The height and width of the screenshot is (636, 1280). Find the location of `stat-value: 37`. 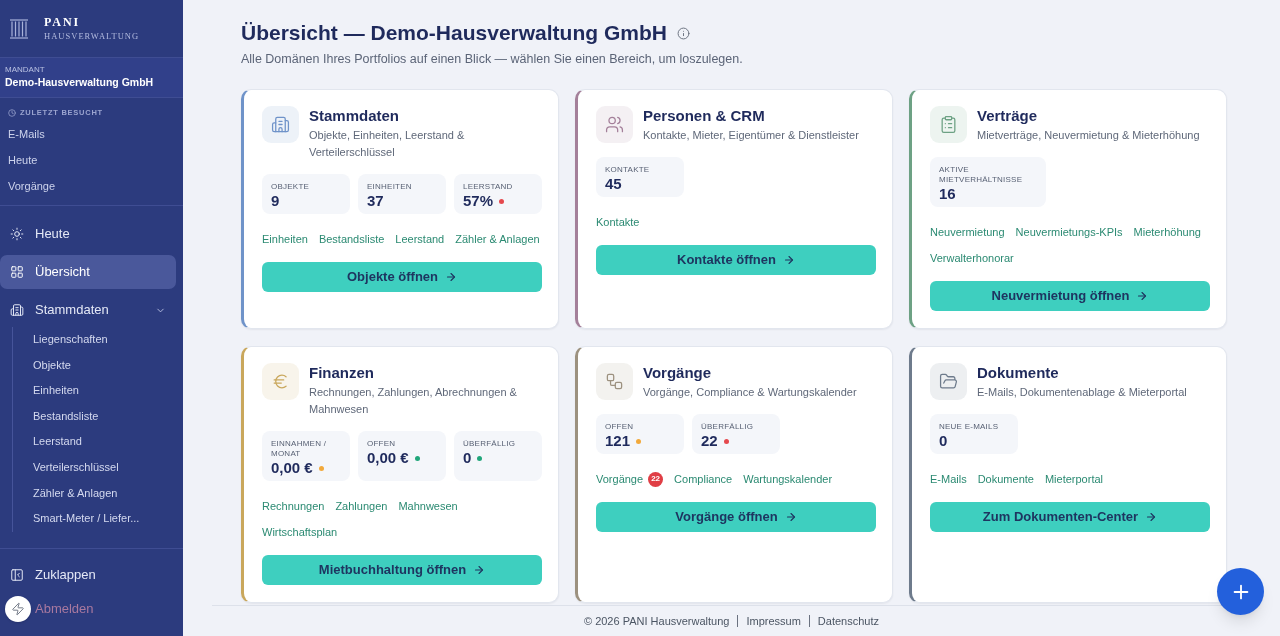

stat-value: 37 is located at coordinates (375, 201).